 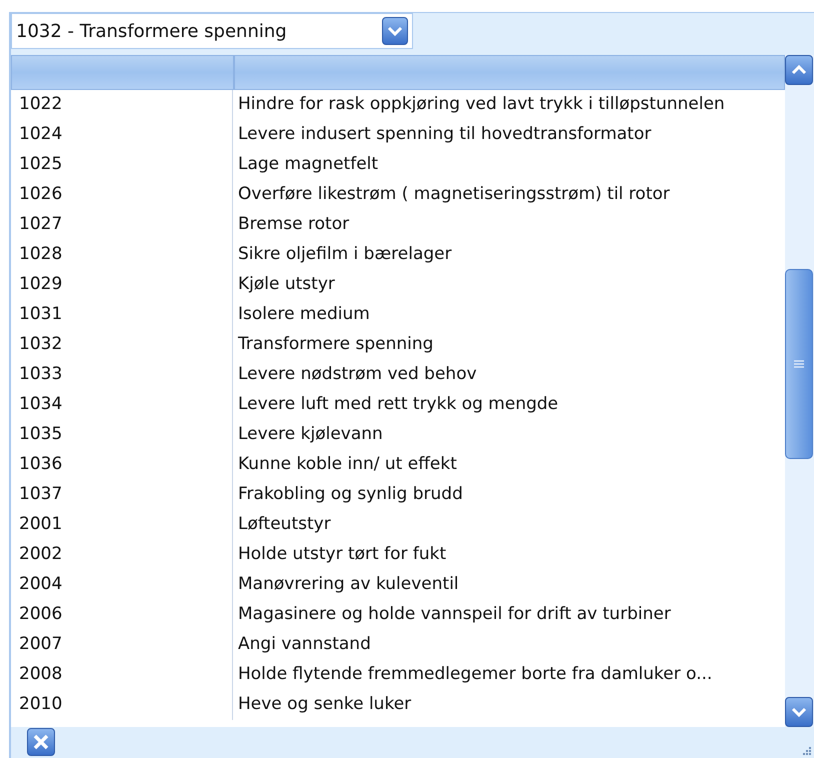 I want to click on scroll-up-button, so click(x=799, y=70).